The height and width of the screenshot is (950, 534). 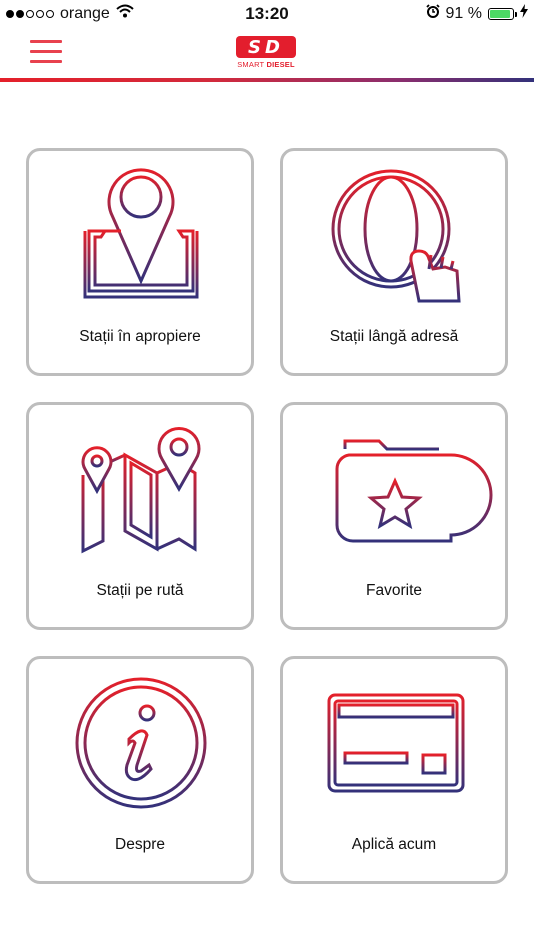 I want to click on logo-text-diesel: DIESEL, so click(x=280, y=64).